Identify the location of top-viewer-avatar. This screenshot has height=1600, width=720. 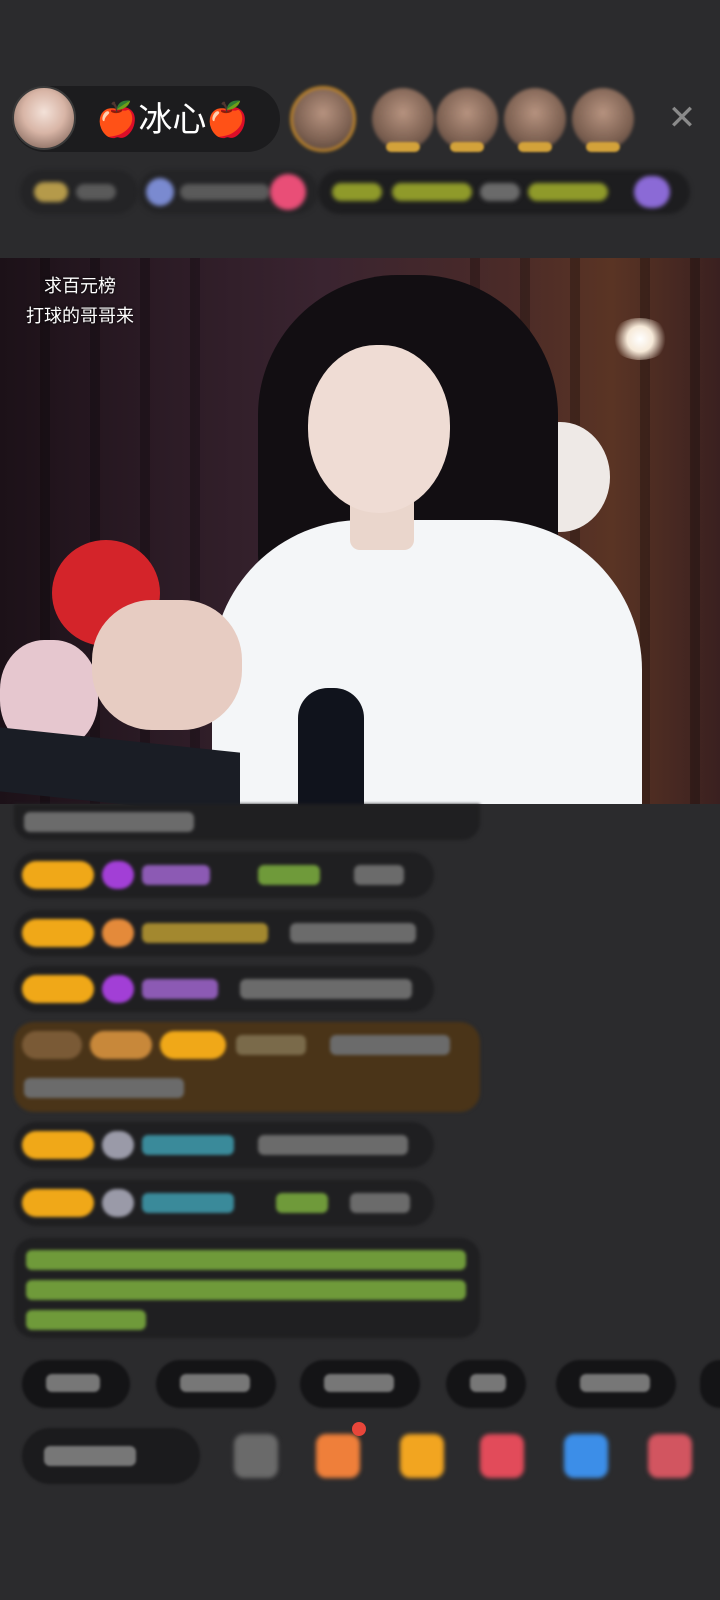
(323, 119).